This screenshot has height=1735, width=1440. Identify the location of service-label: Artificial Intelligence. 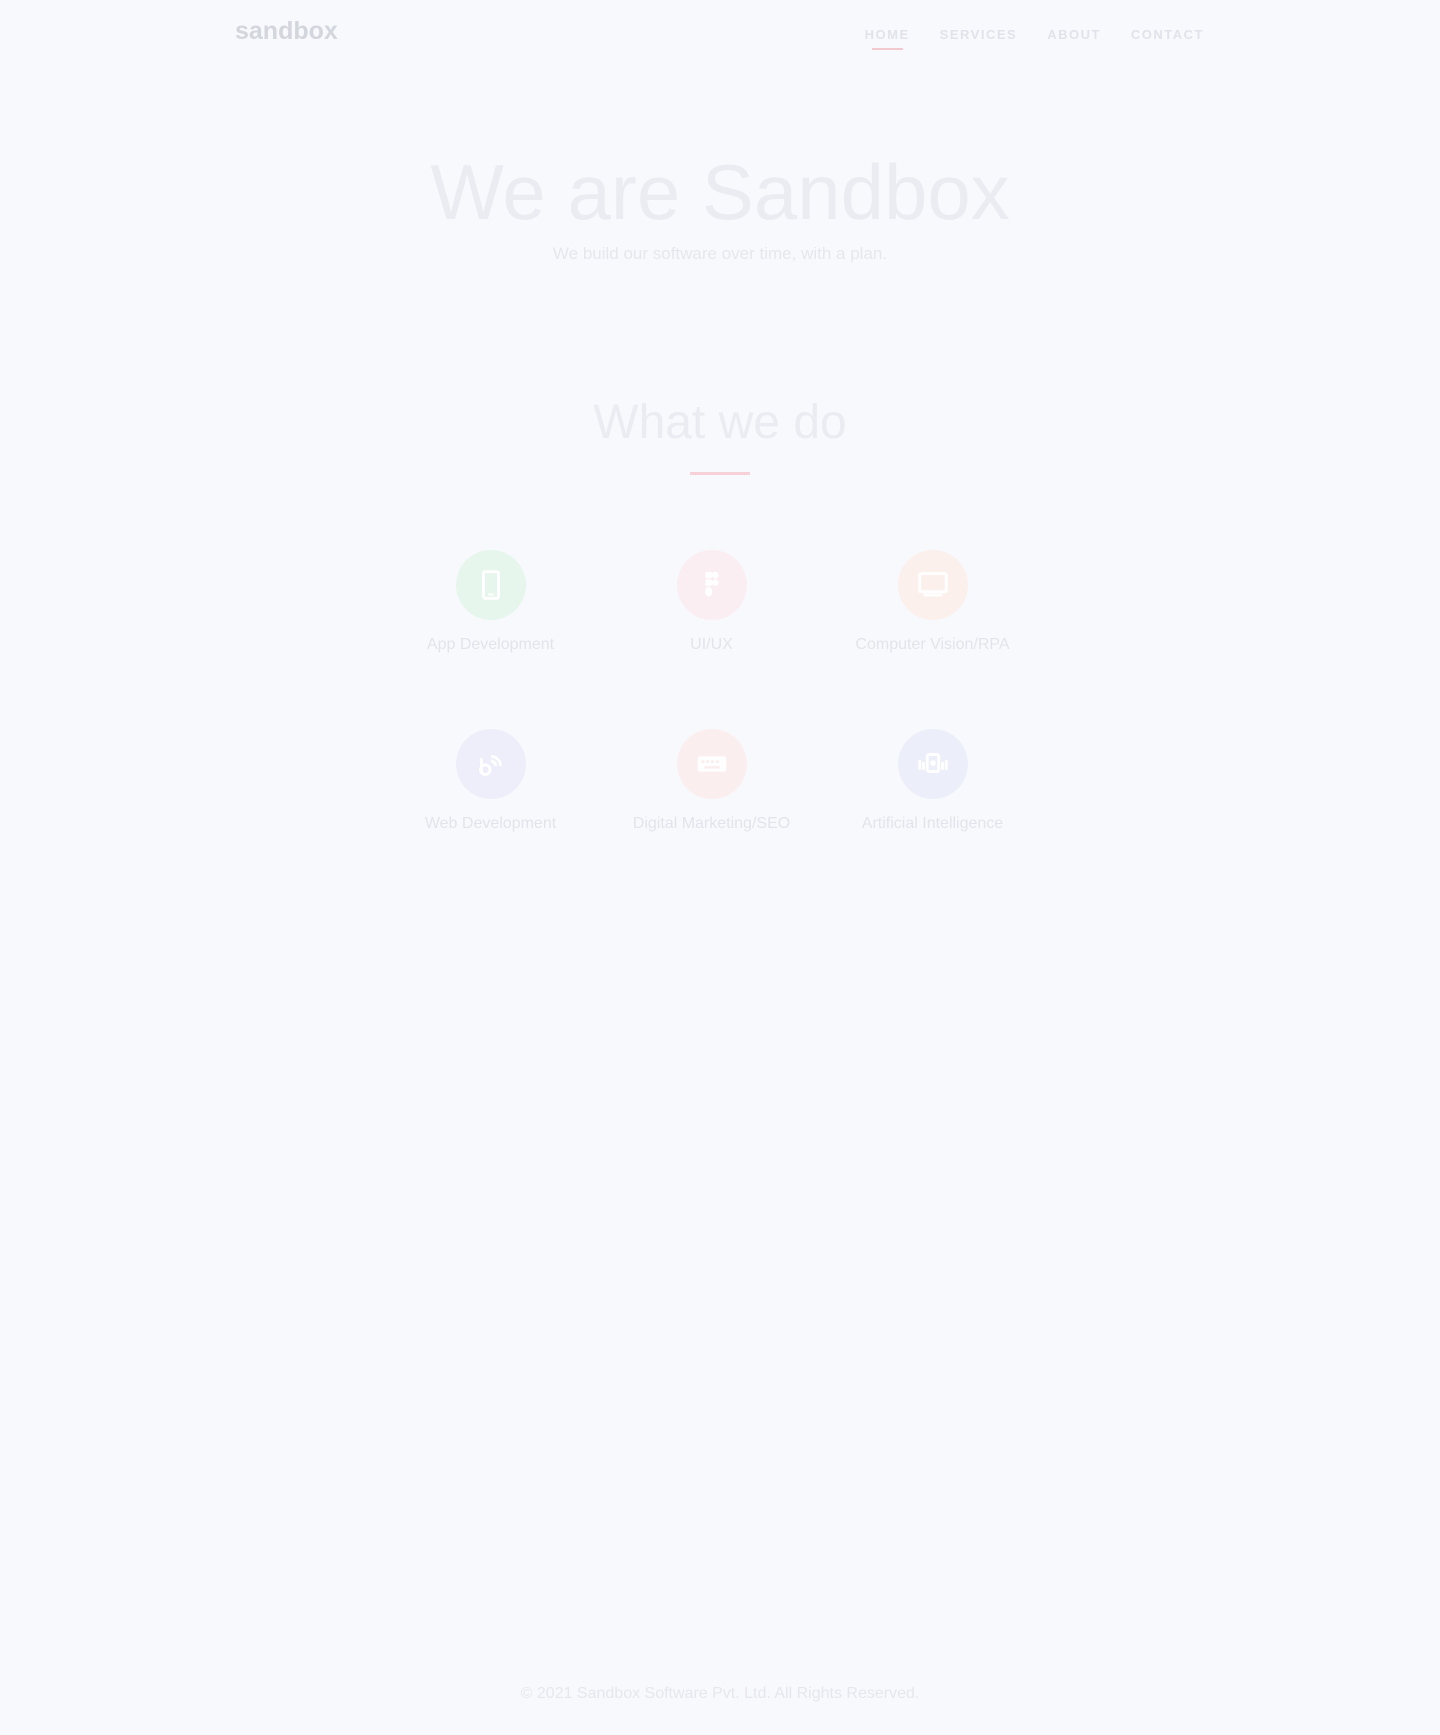
(932, 823).